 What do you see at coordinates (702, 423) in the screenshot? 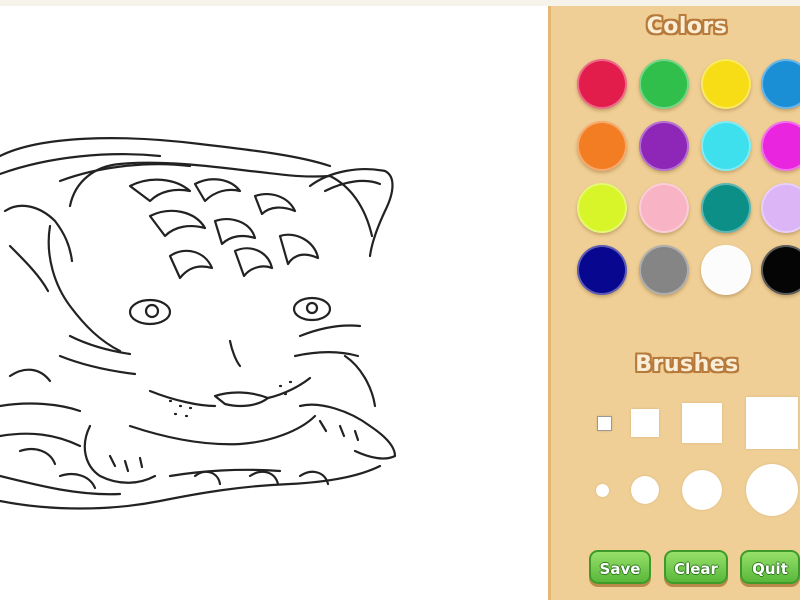
I see `brush-square-large` at bounding box center [702, 423].